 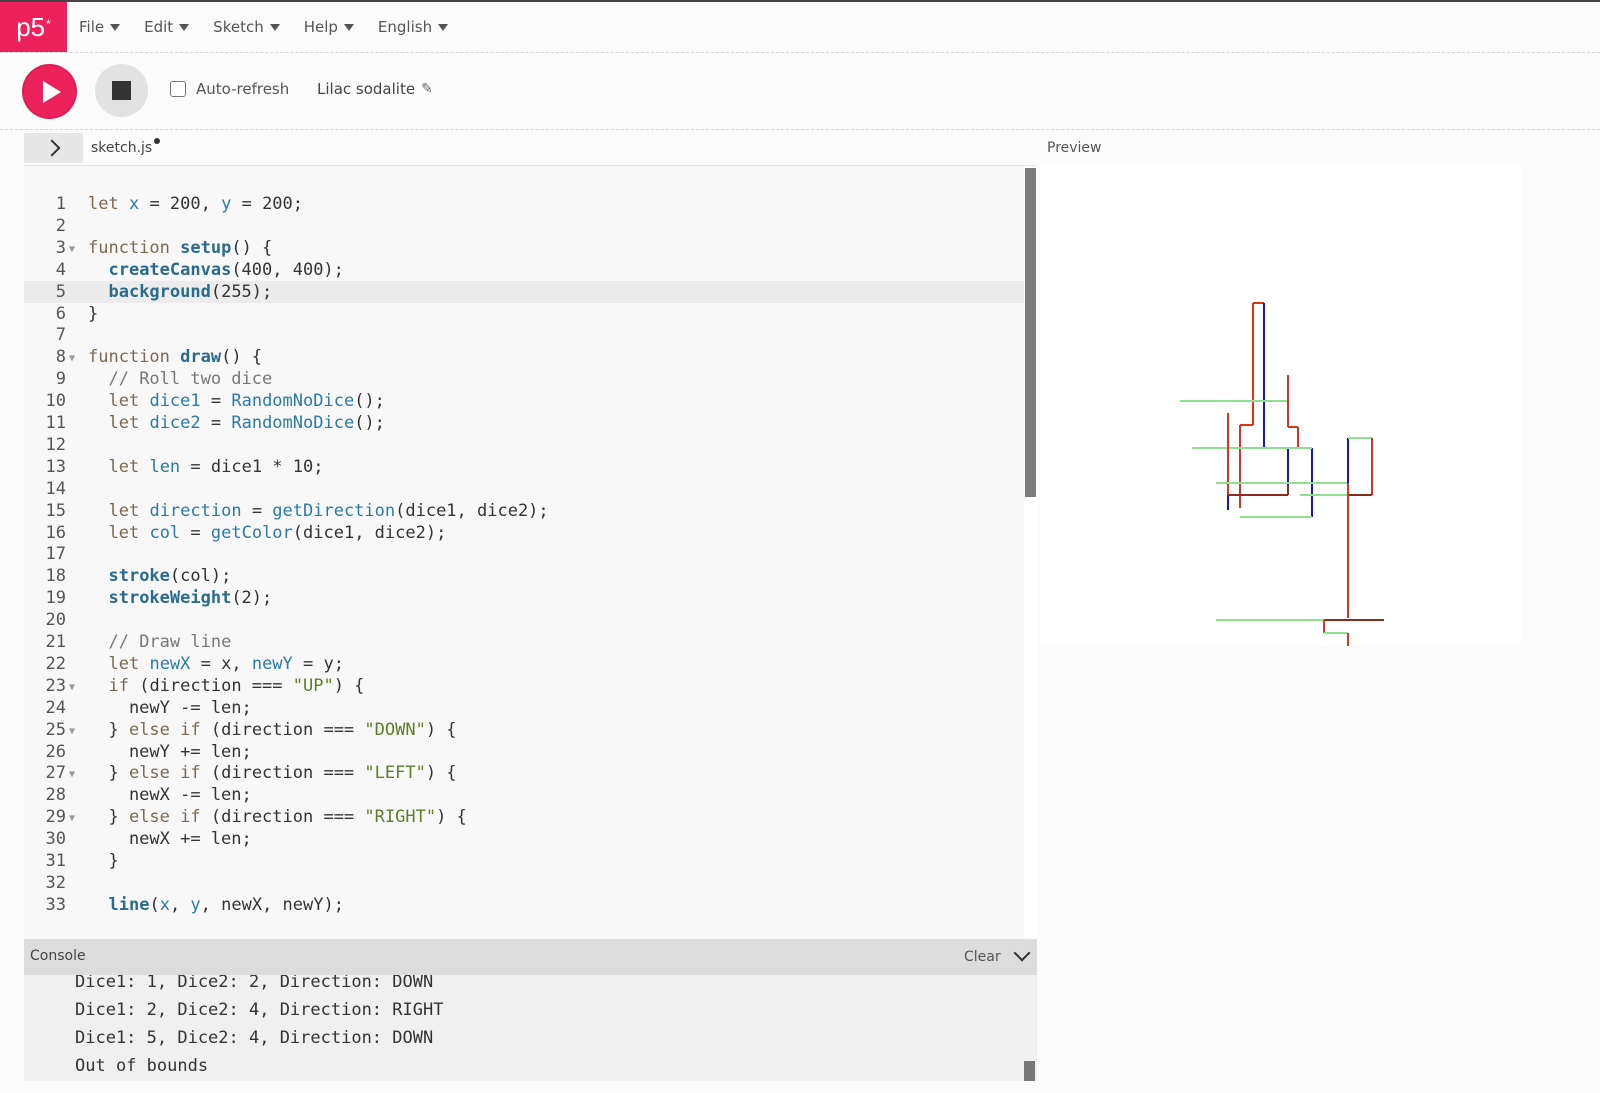 What do you see at coordinates (524, 314) in the screenshot?
I see `code-line: 6}` at bounding box center [524, 314].